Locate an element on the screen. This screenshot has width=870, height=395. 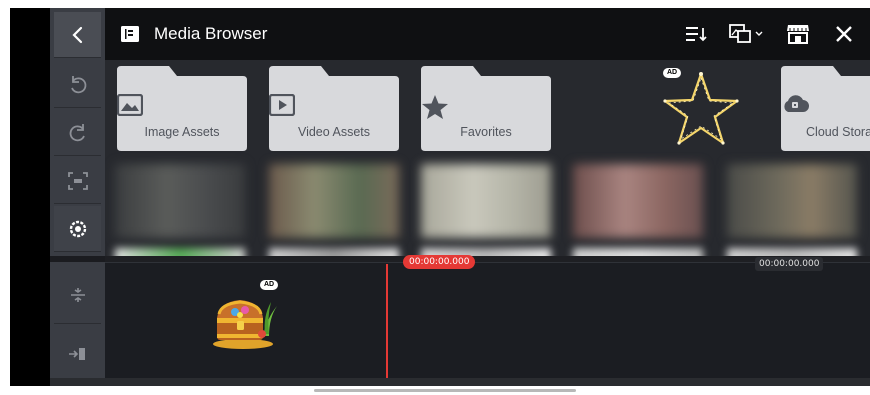
folder-favorites: Favorites is located at coordinates (486, 108).